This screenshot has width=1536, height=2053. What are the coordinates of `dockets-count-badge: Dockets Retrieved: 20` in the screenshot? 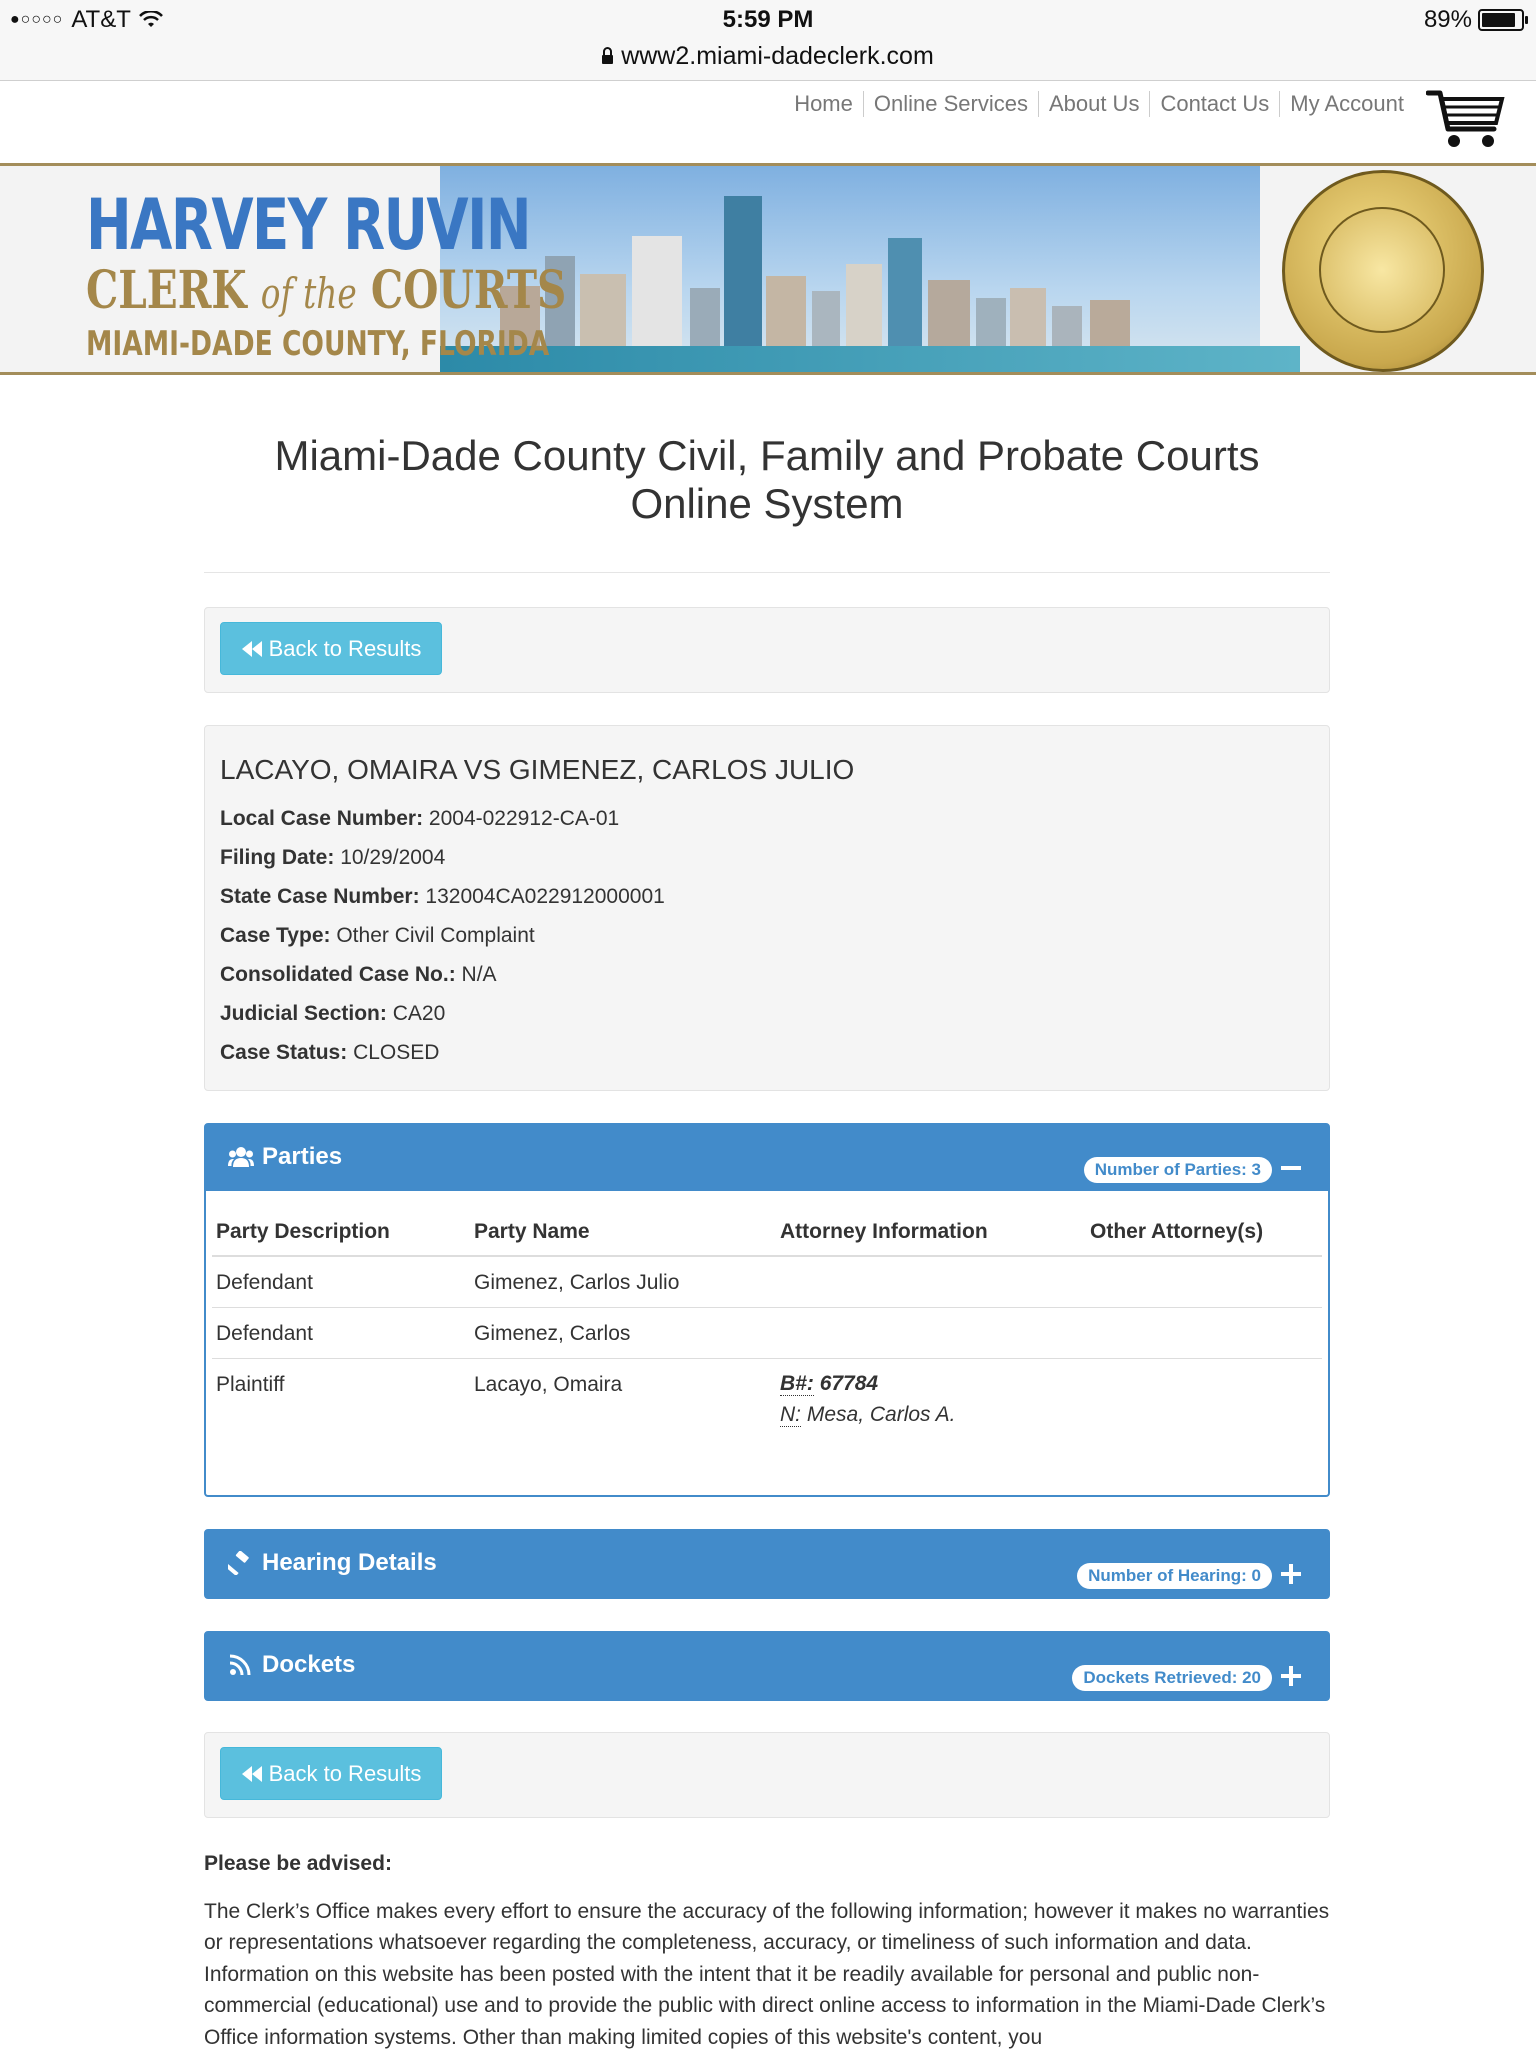 It's located at (1172, 1678).